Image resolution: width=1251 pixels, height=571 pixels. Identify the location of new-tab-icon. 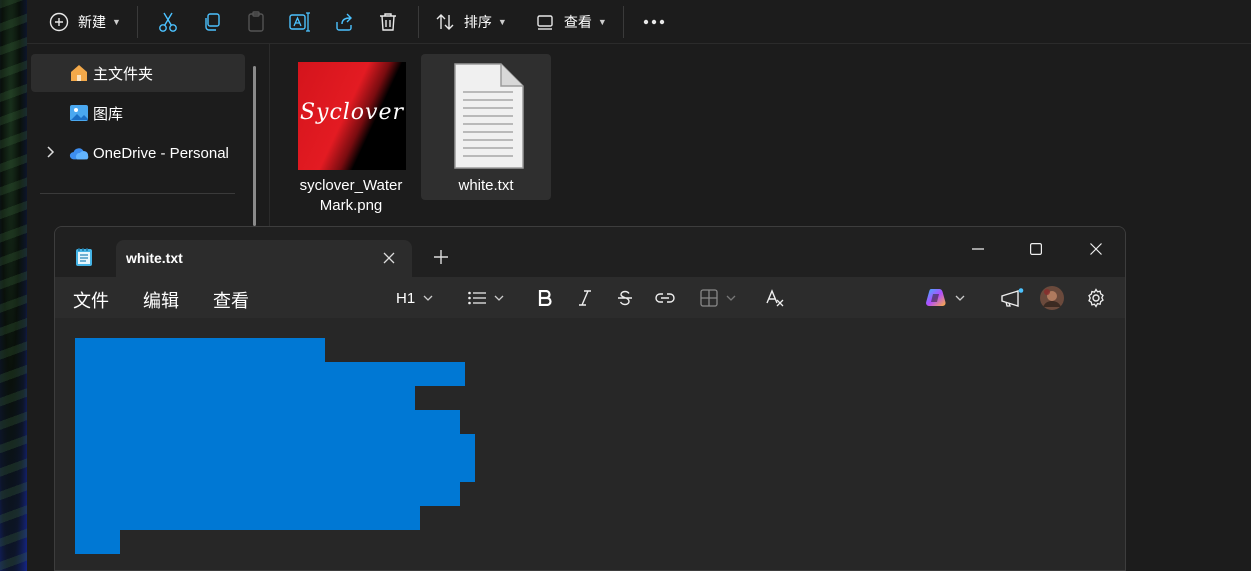
(441, 257).